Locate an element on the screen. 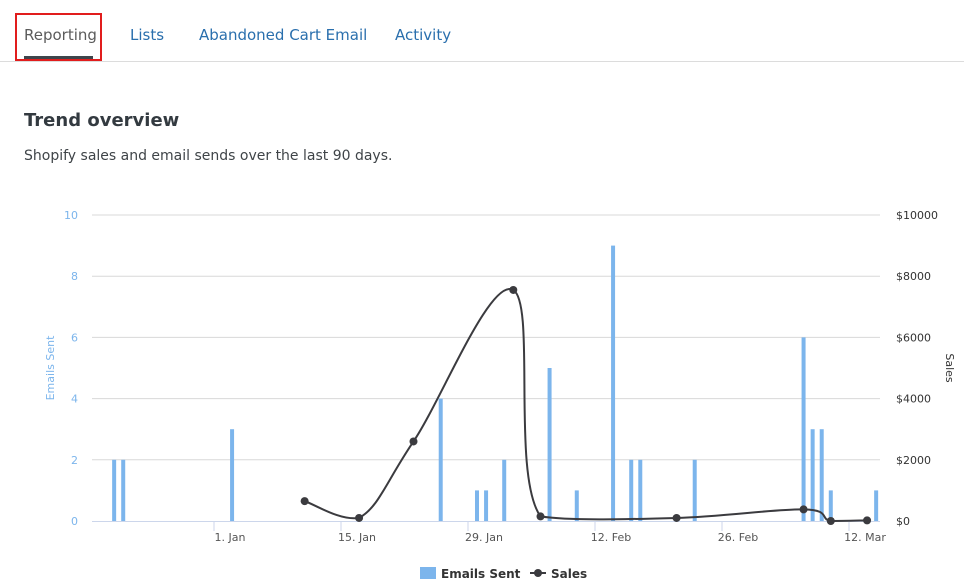  x-axis-tick-label: 12. Feb is located at coordinates (611, 537).